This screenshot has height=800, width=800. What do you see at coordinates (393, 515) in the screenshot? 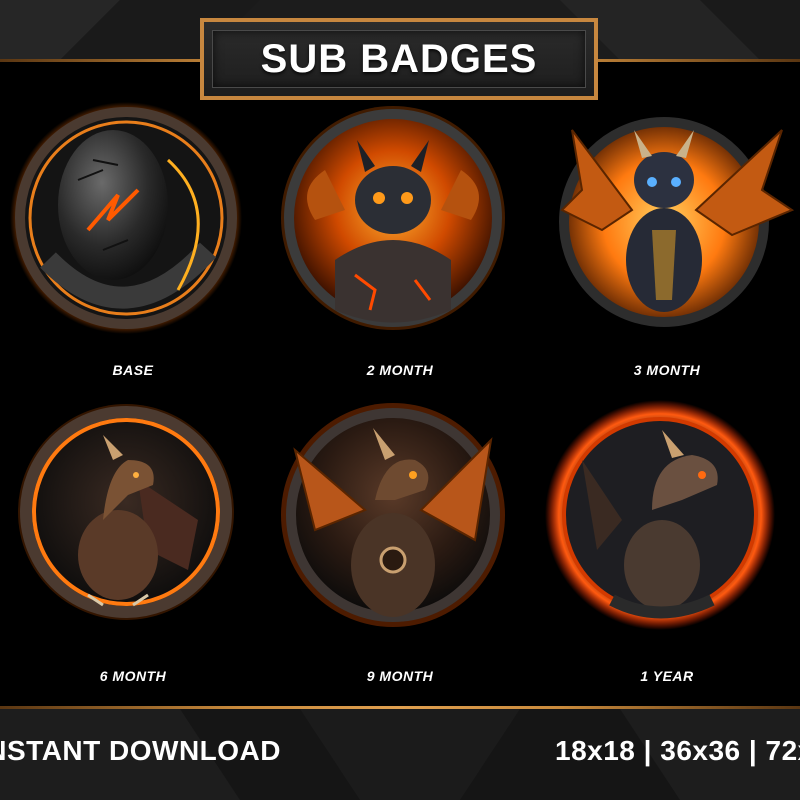
I see `winged-dragon-icon` at bounding box center [393, 515].